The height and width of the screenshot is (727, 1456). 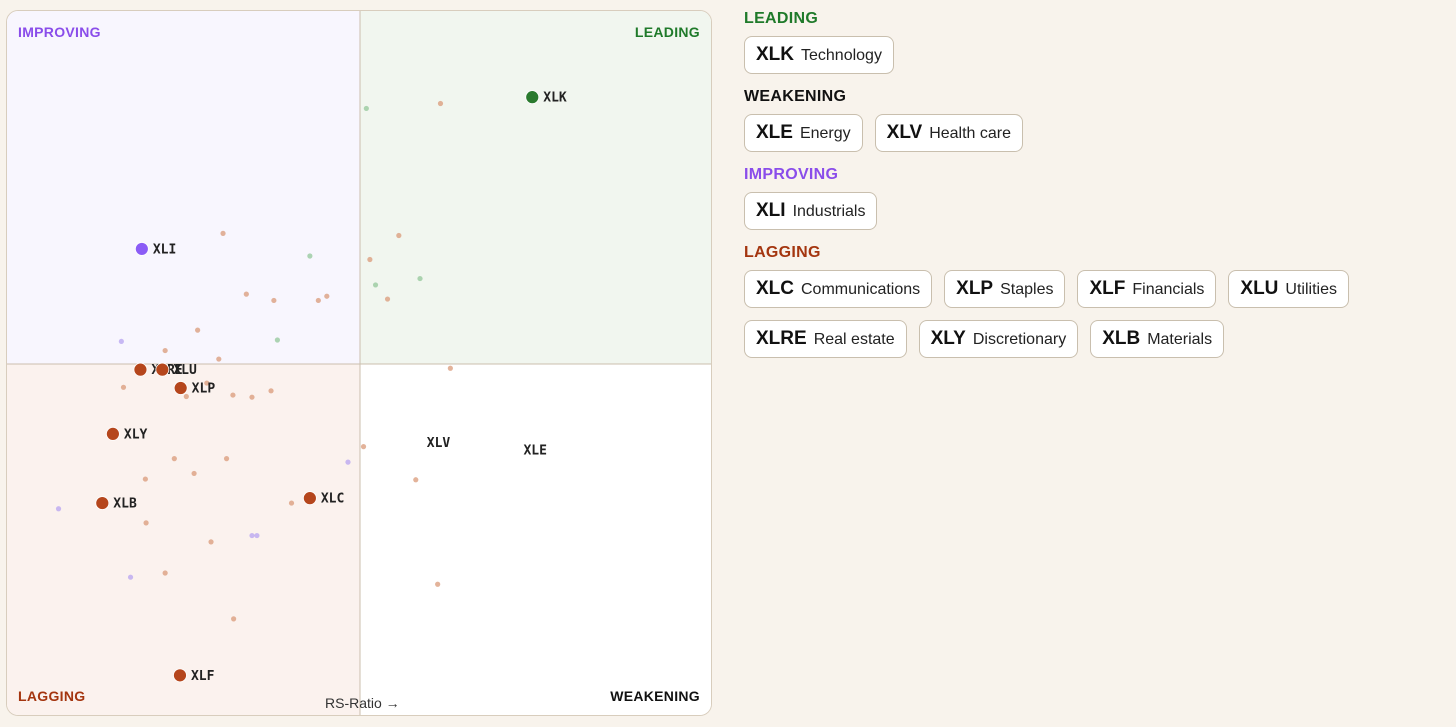 What do you see at coordinates (781, 18) in the screenshot?
I see `group-title-leading: LEADING` at bounding box center [781, 18].